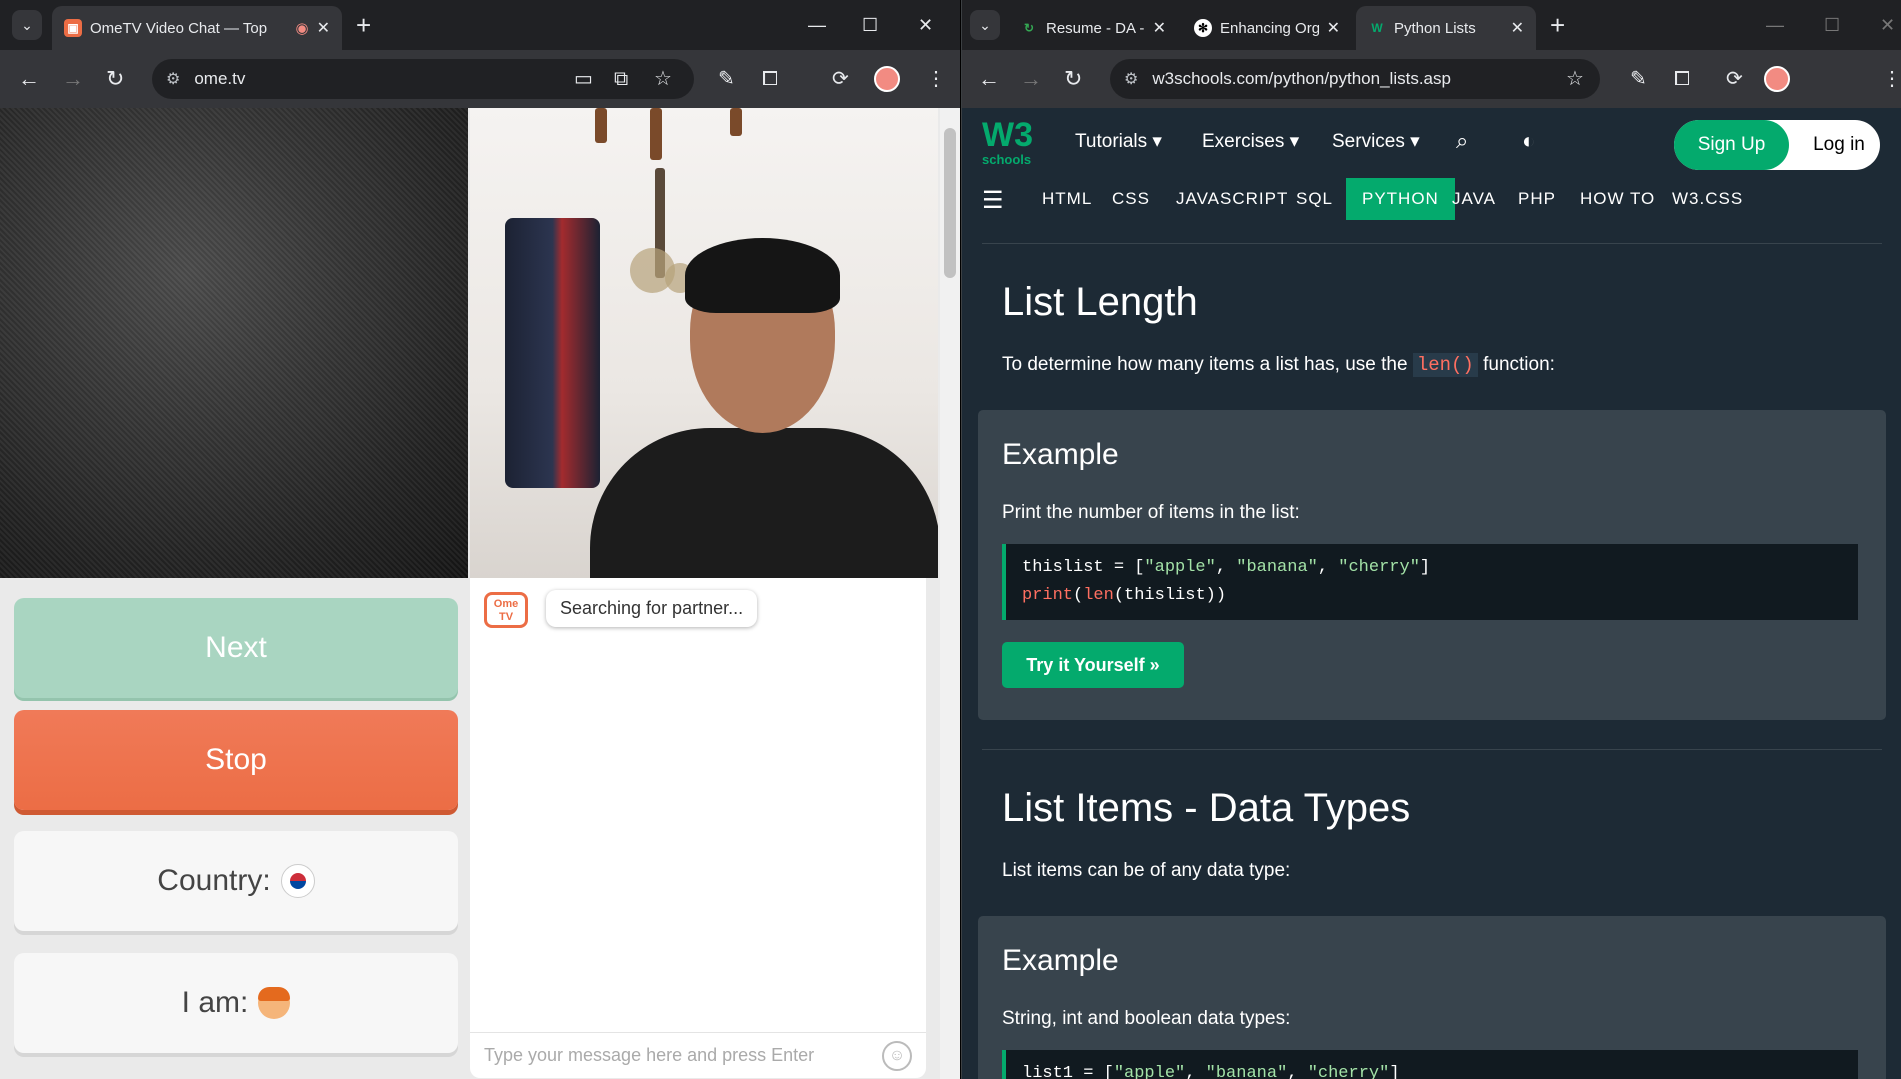 Image resolution: width=1901 pixels, height=1079 pixels. What do you see at coordinates (1435, 28) in the screenshot?
I see `tab-title: Python Lists` at bounding box center [1435, 28].